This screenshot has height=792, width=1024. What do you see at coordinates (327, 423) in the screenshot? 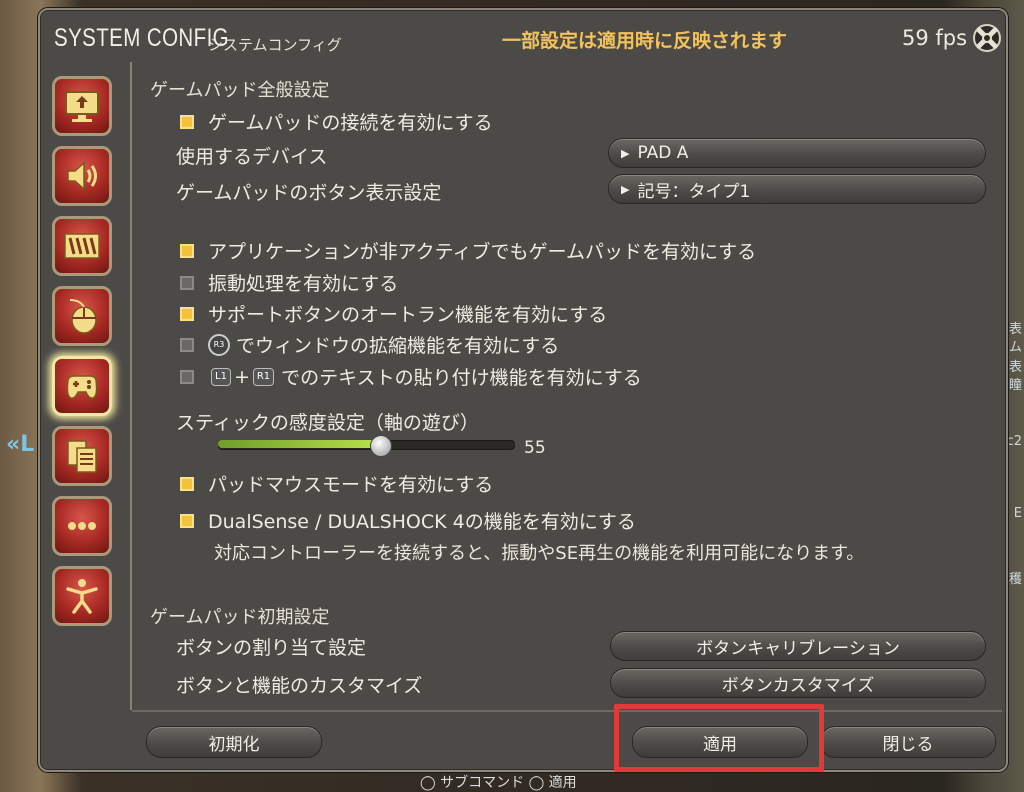
I see `stick-sensitivity-label: スティックの感度設定（軸の遊び）` at bounding box center [327, 423].